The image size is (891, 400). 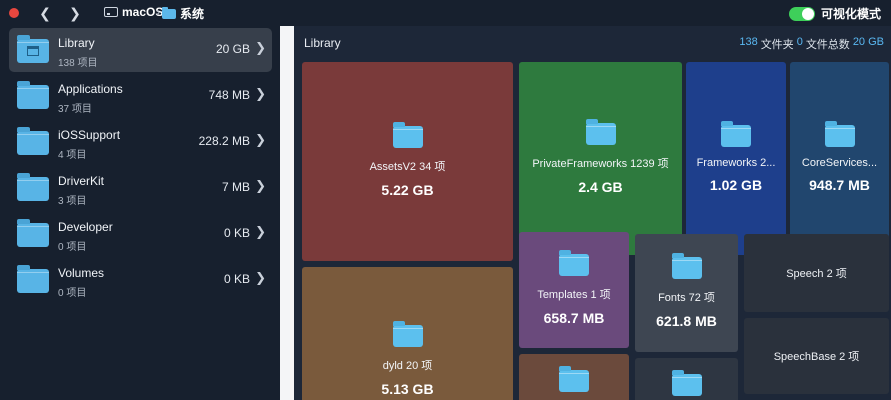 I want to click on sidebar-item-count: 37 项目, so click(x=75, y=109).